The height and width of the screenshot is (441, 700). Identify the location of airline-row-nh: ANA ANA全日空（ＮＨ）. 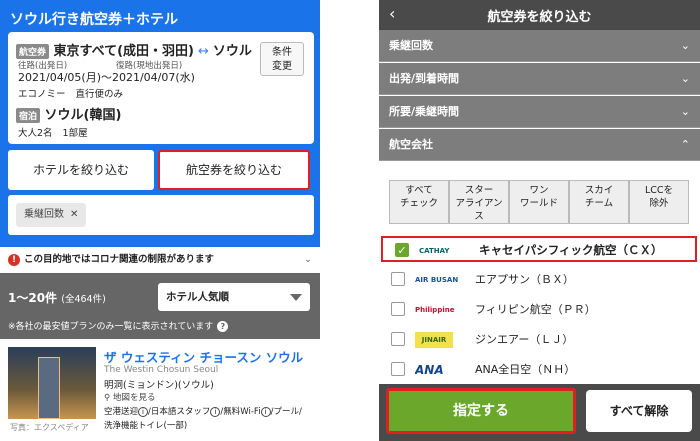
(539, 370).